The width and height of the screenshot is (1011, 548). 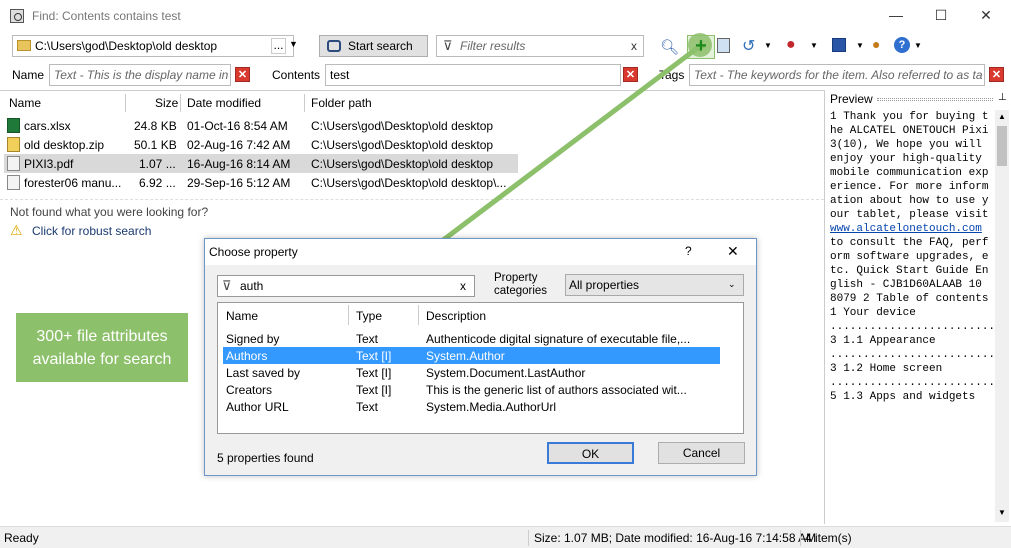 I want to click on plus-icon: +, so click(x=701, y=46).